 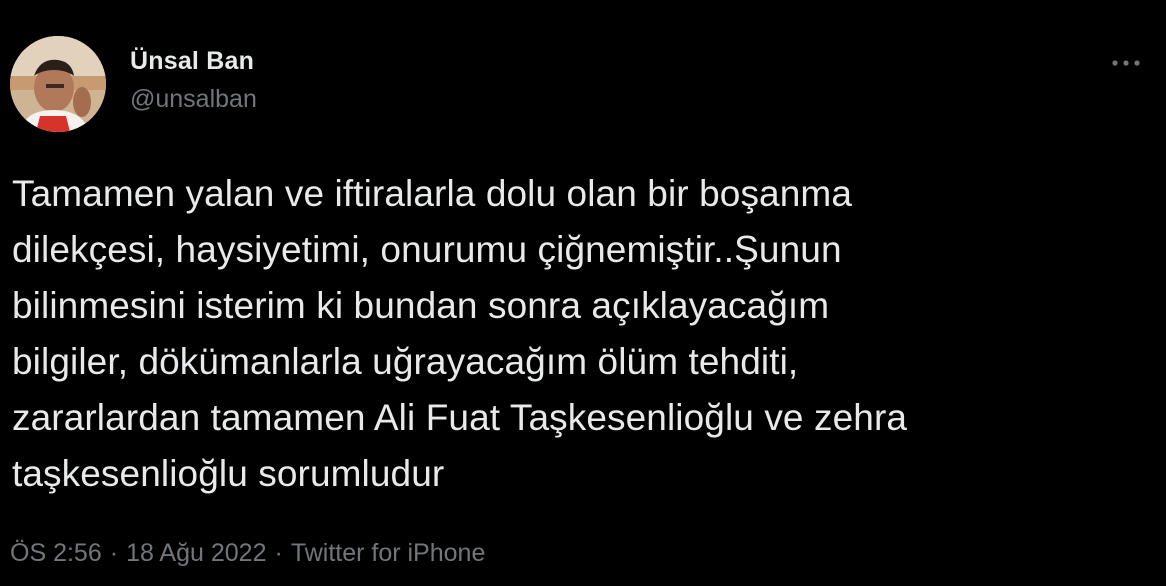 What do you see at coordinates (193, 99) in the screenshot?
I see `author-handle: @unsalban` at bounding box center [193, 99].